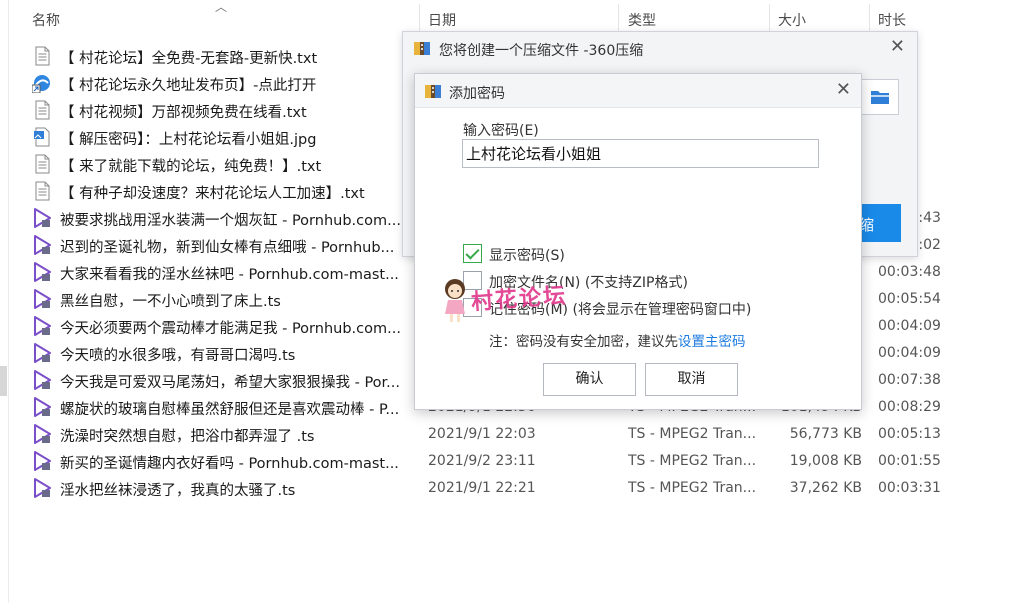 The height and width of the screenshot is (603, 1032). I want to click on file-name: 【 村花论坛永久地址发布页】-点此打开, so click(188, 86).